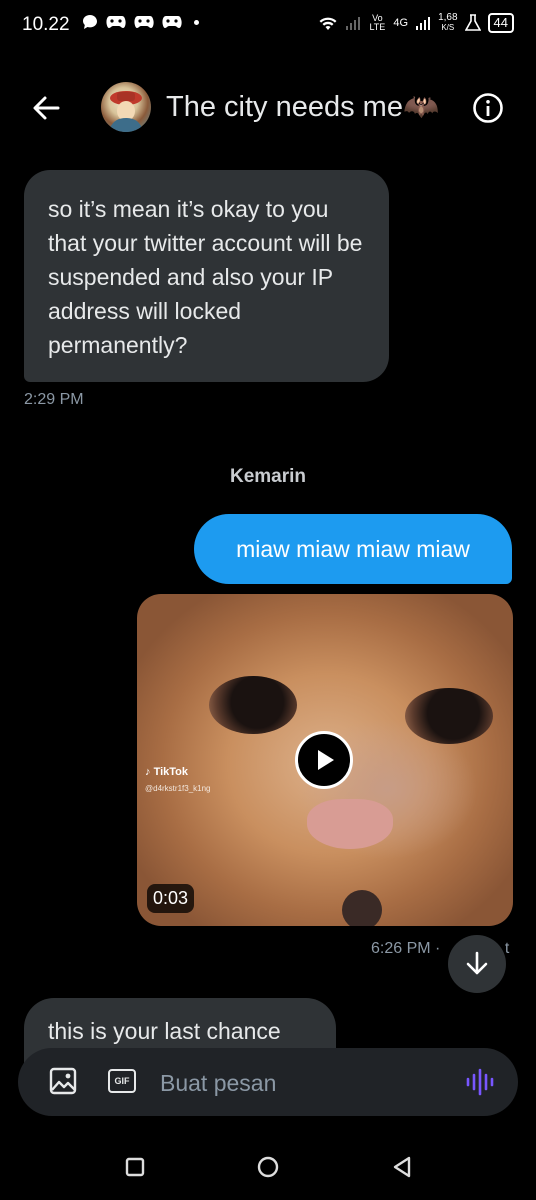 The image size is (536, 1200). I want to click on gif-button: GIF, so click(122, 1081).